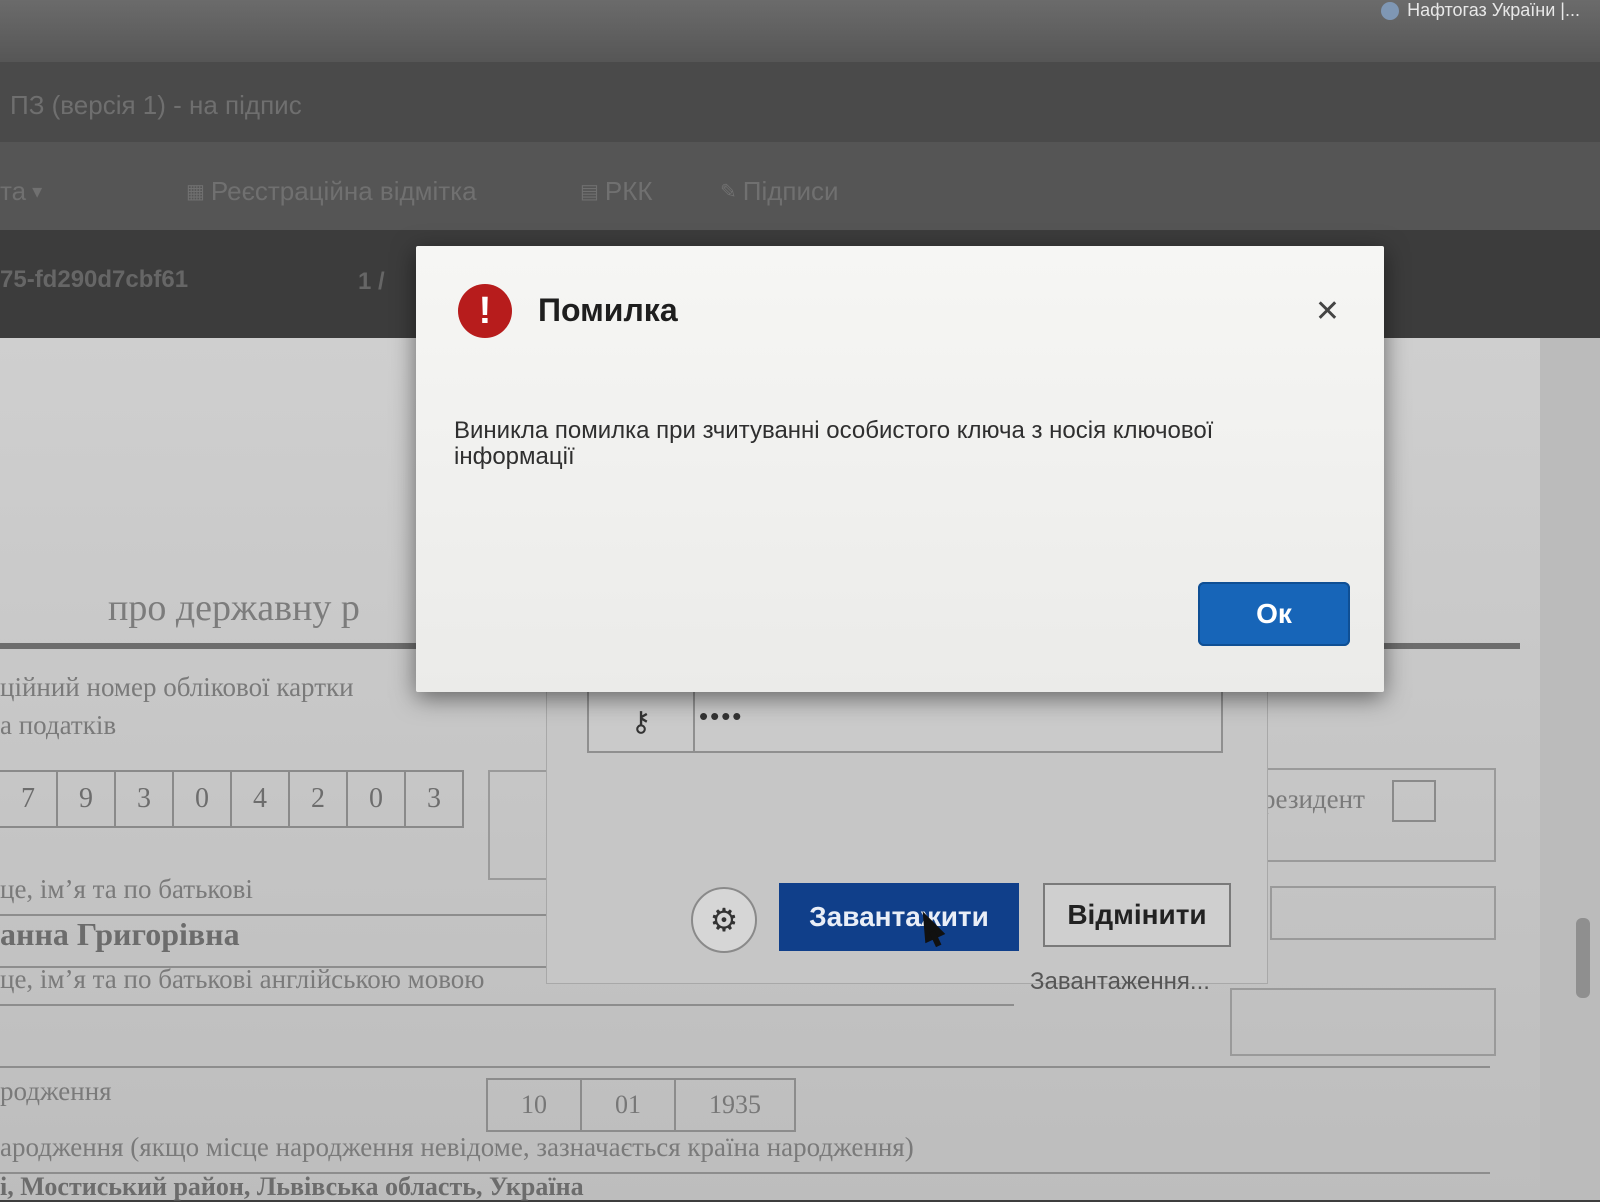 The height and width of the screenshot is (1202, 1600). I want to click on page-indicator: 1 /, so click(371, 281).